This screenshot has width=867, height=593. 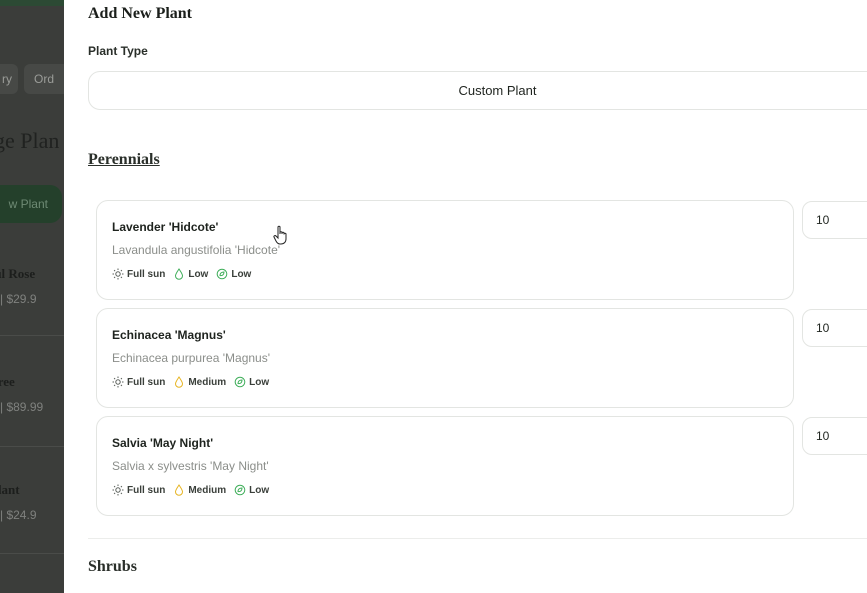 I want to click on background-heading: ge Plan, so click(x=30, y=140).